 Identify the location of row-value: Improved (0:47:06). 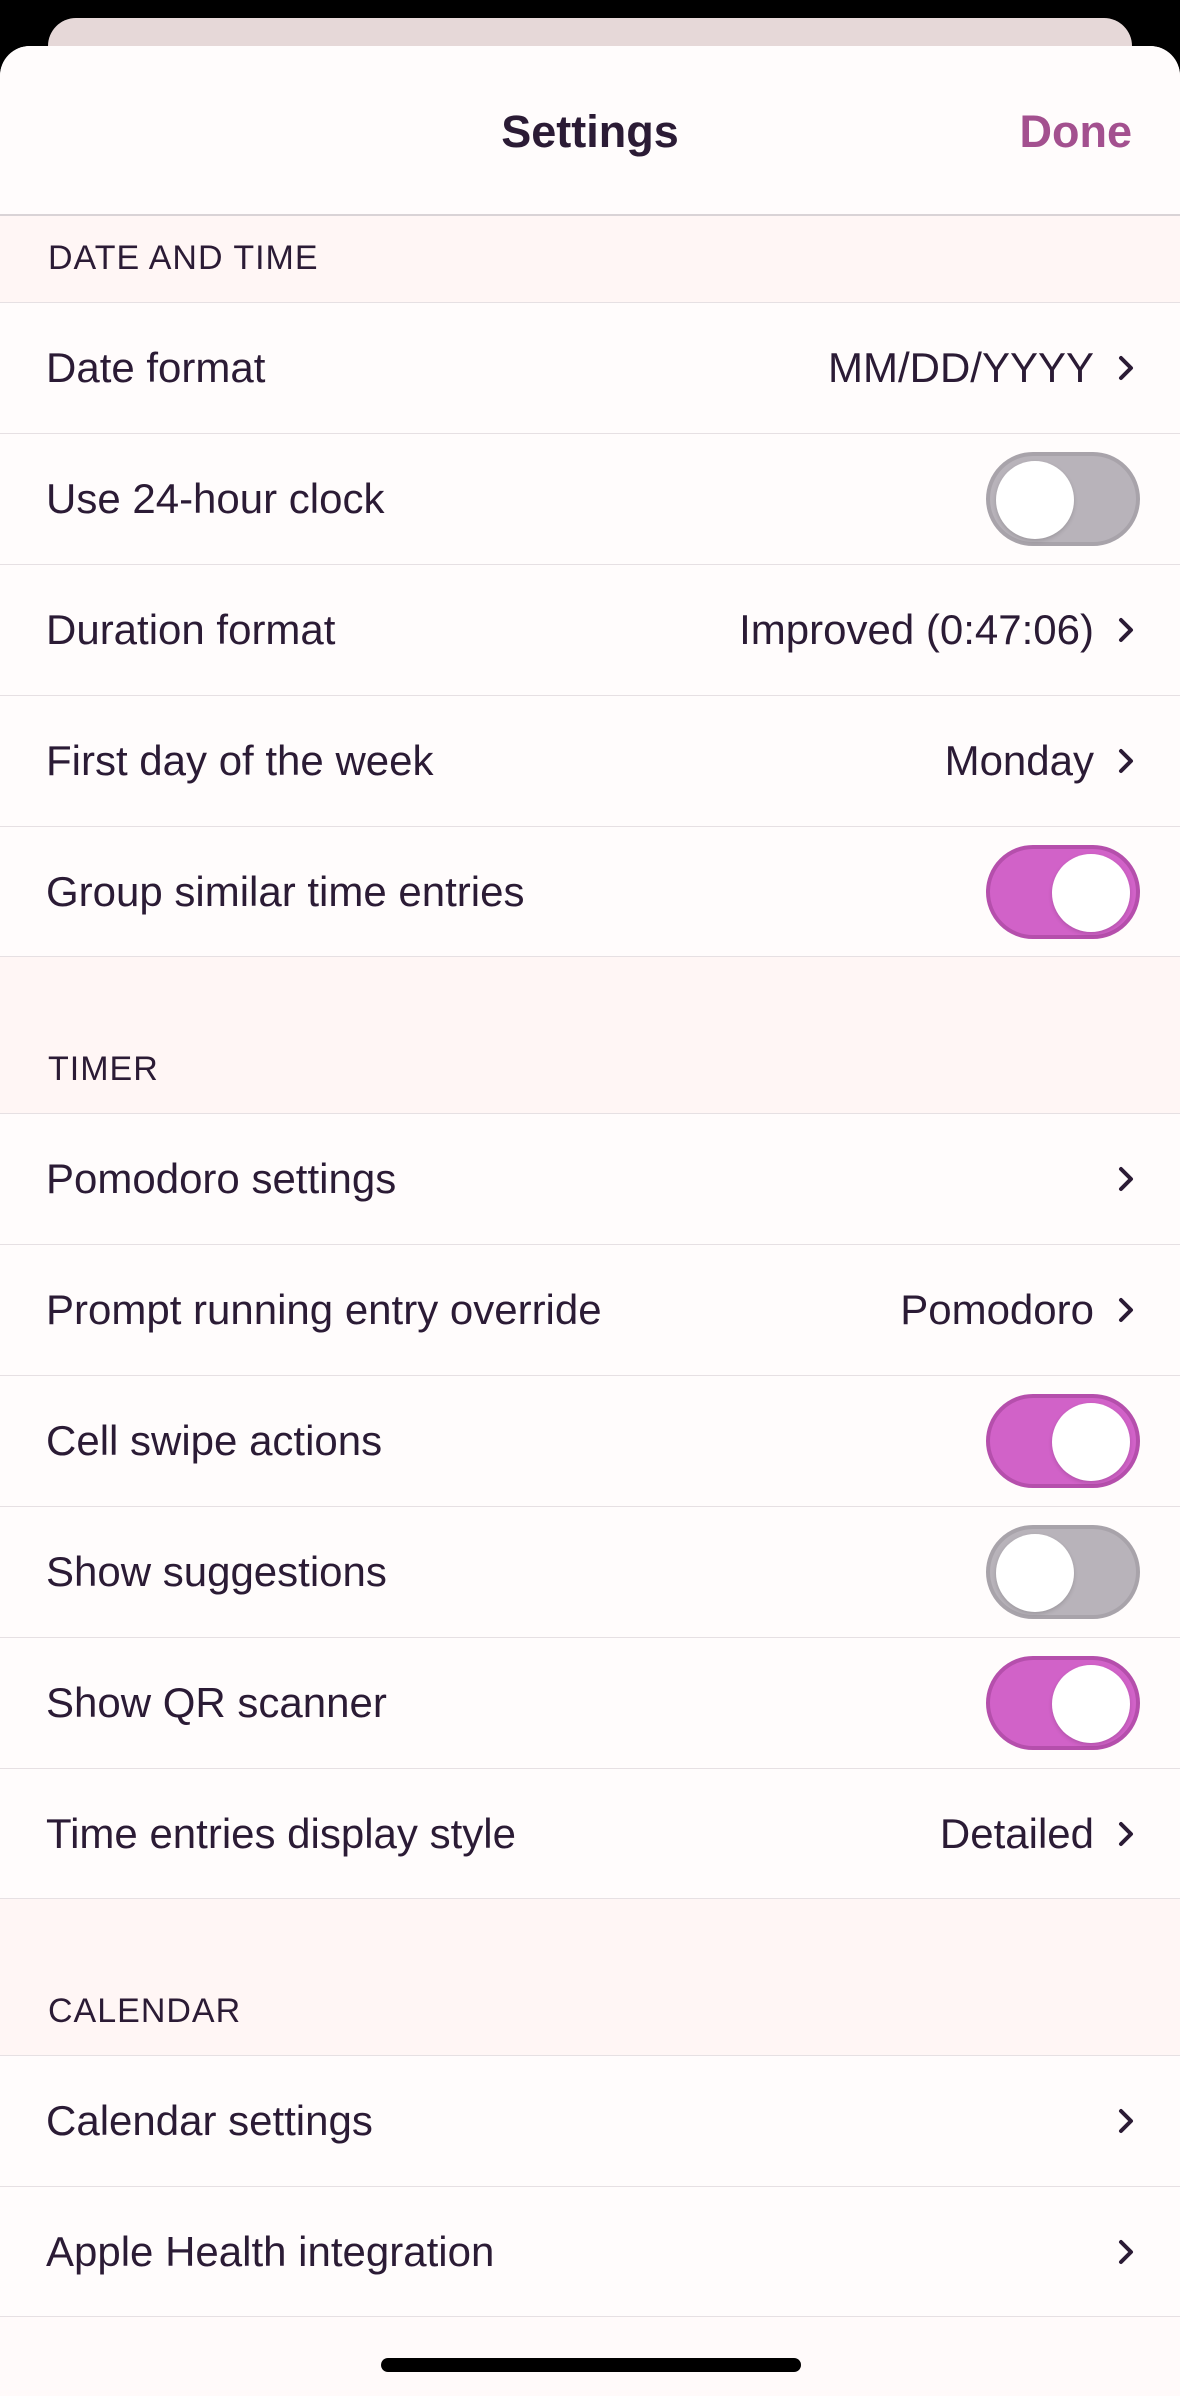
(916, 629).